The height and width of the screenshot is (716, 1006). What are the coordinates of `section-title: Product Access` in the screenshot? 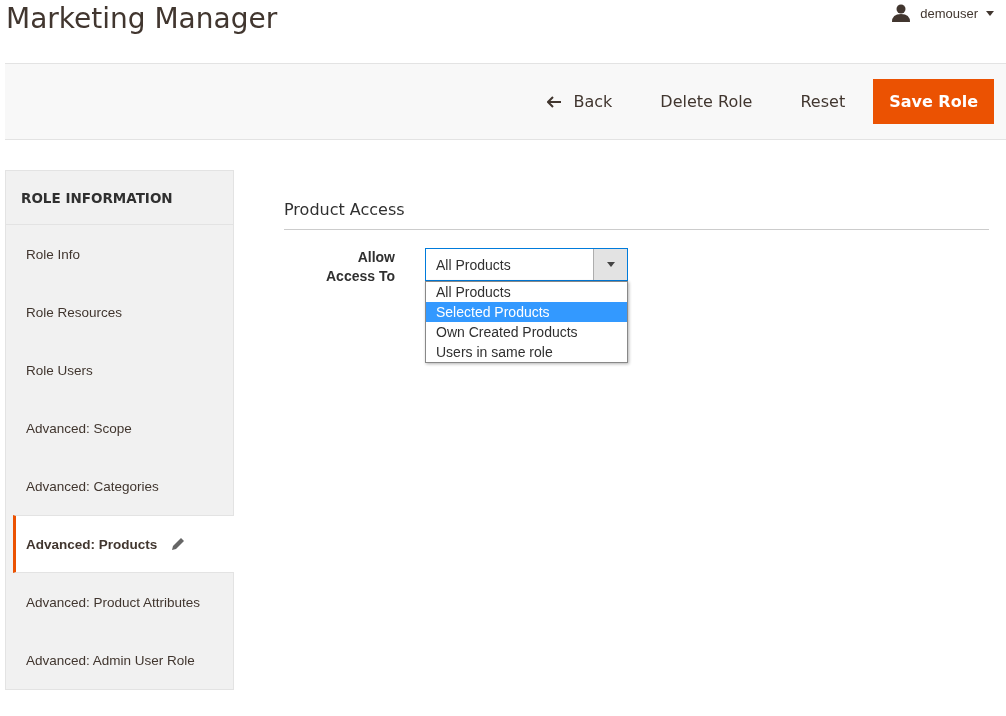 It's located at (636, 215).